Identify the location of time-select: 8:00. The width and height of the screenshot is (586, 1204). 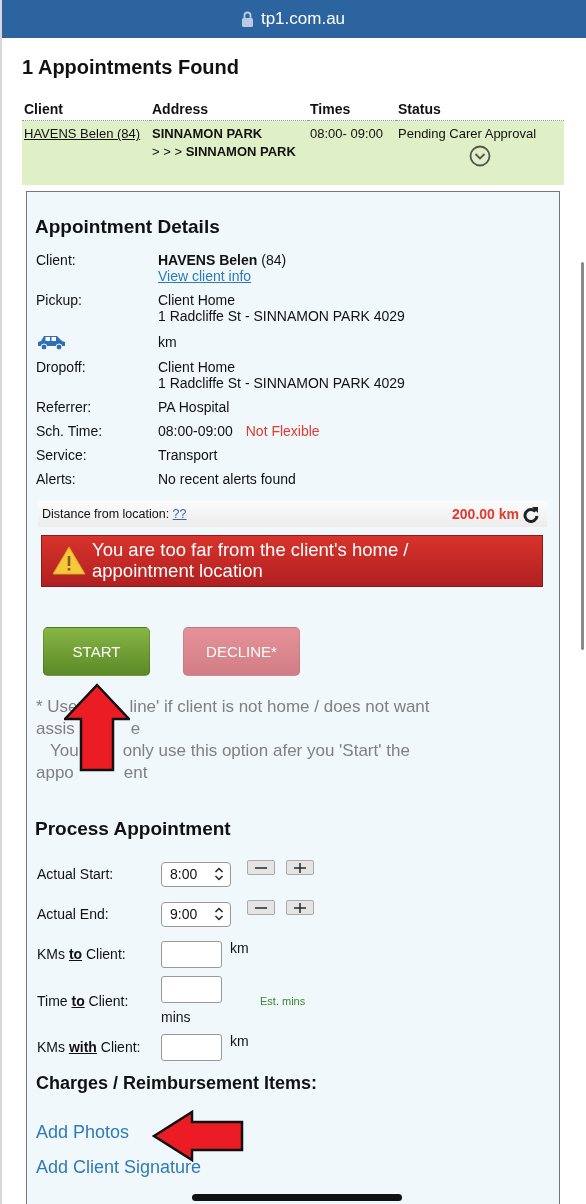
(196, 874).